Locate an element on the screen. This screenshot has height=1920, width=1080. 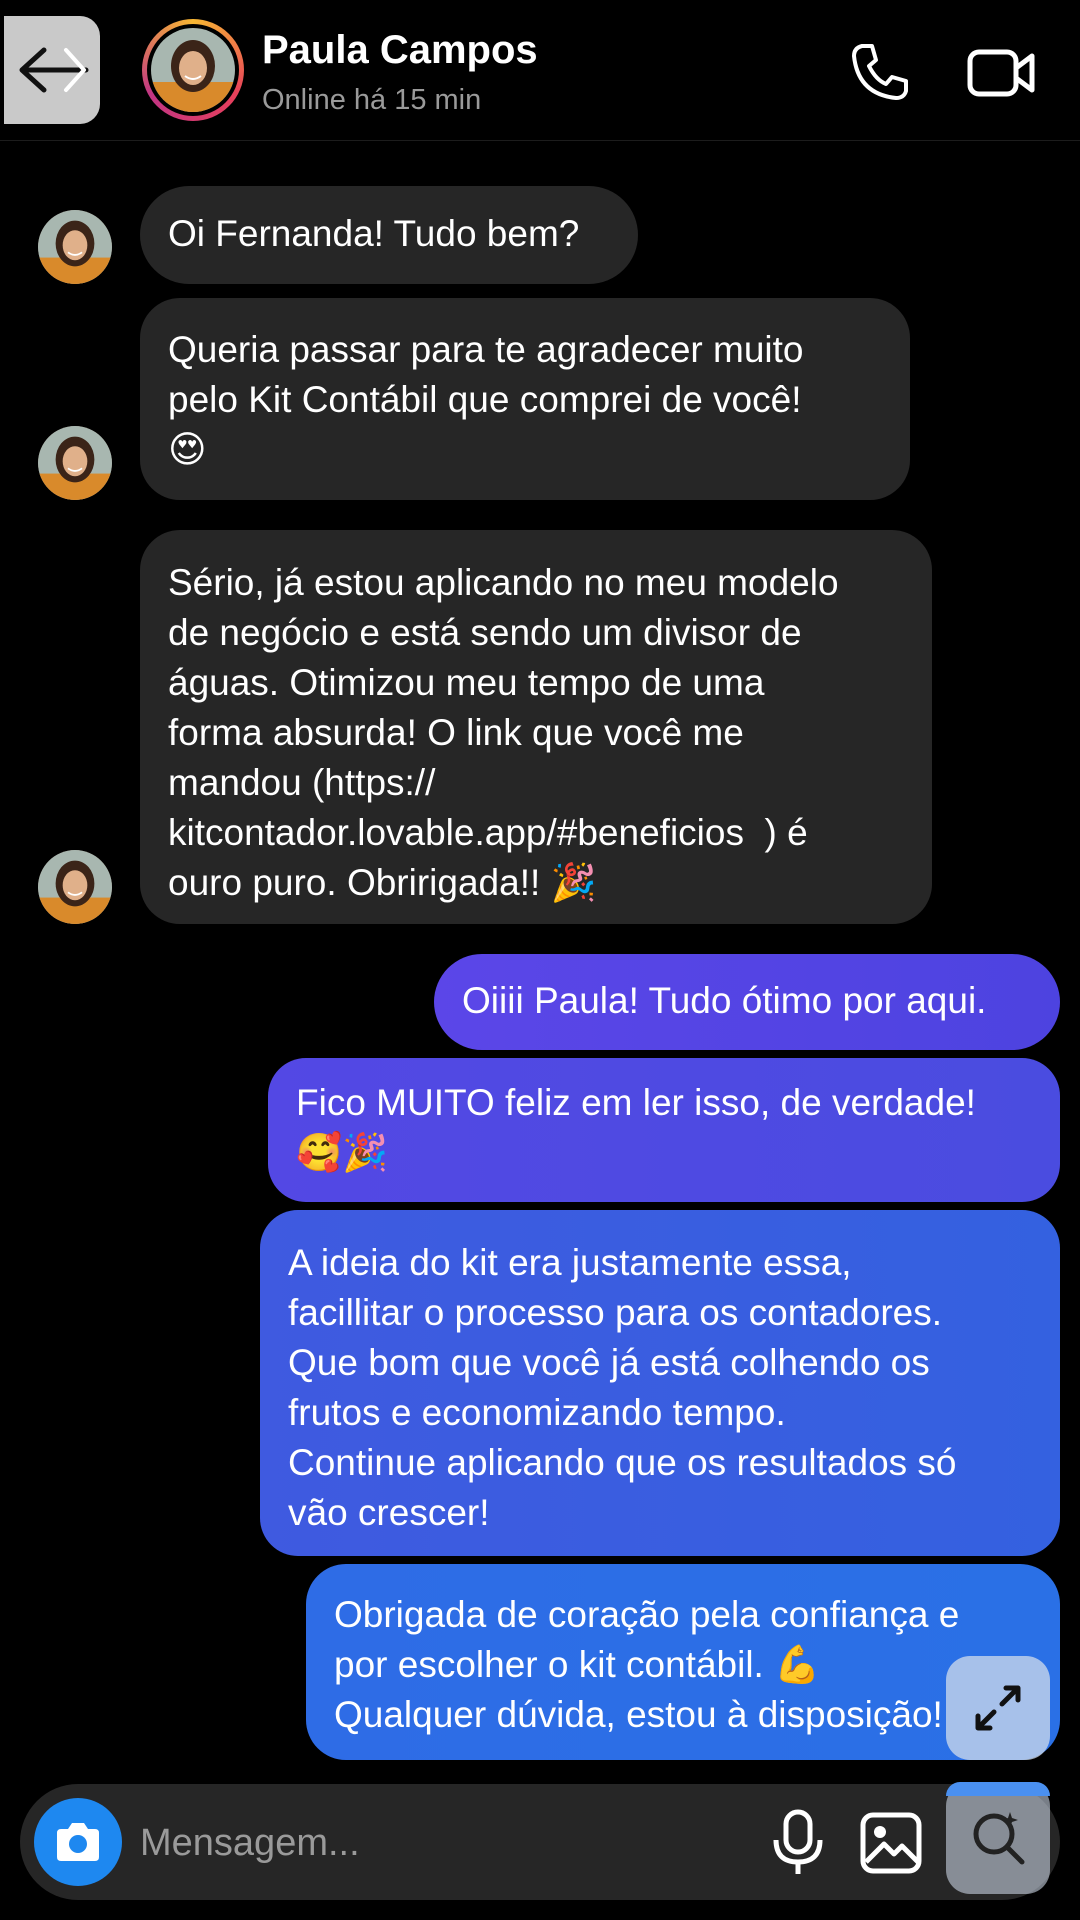
phone-icon is located at coordinates (880, 72).